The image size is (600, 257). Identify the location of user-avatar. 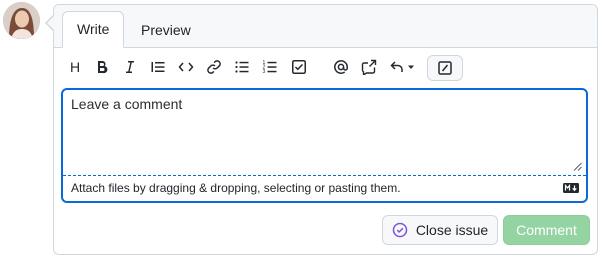
(21, 20).